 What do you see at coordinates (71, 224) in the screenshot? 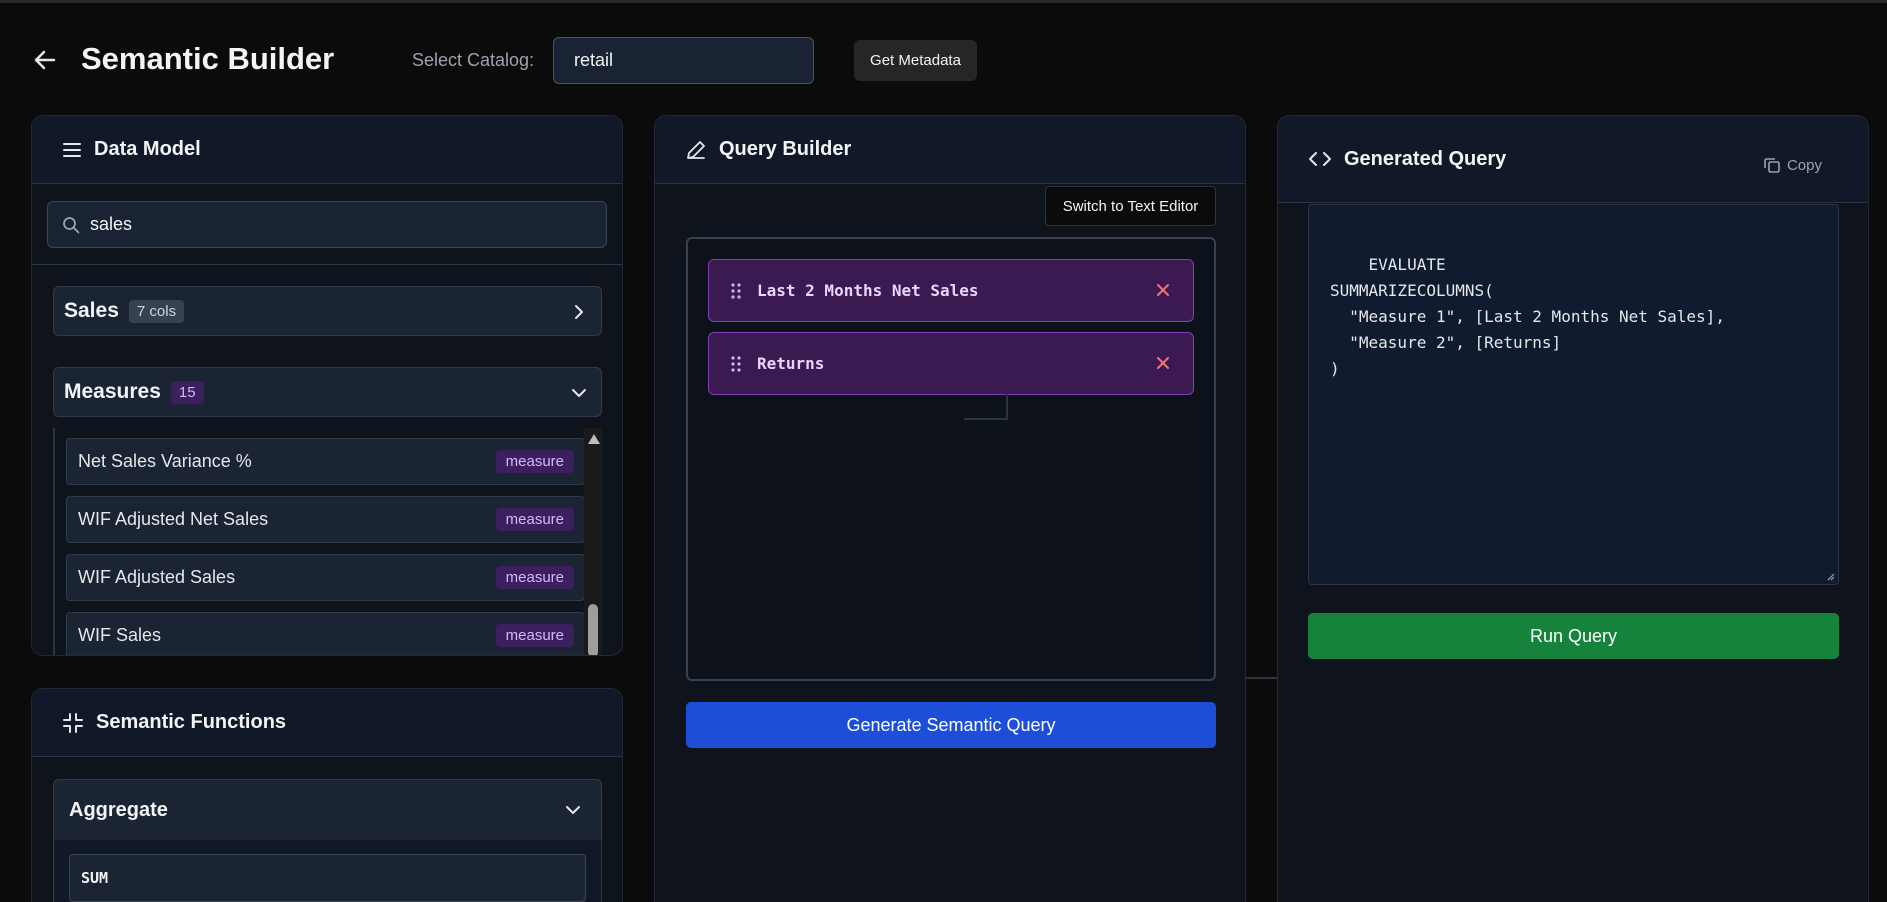
I see `search-icon` at bounding box center [71, 224].